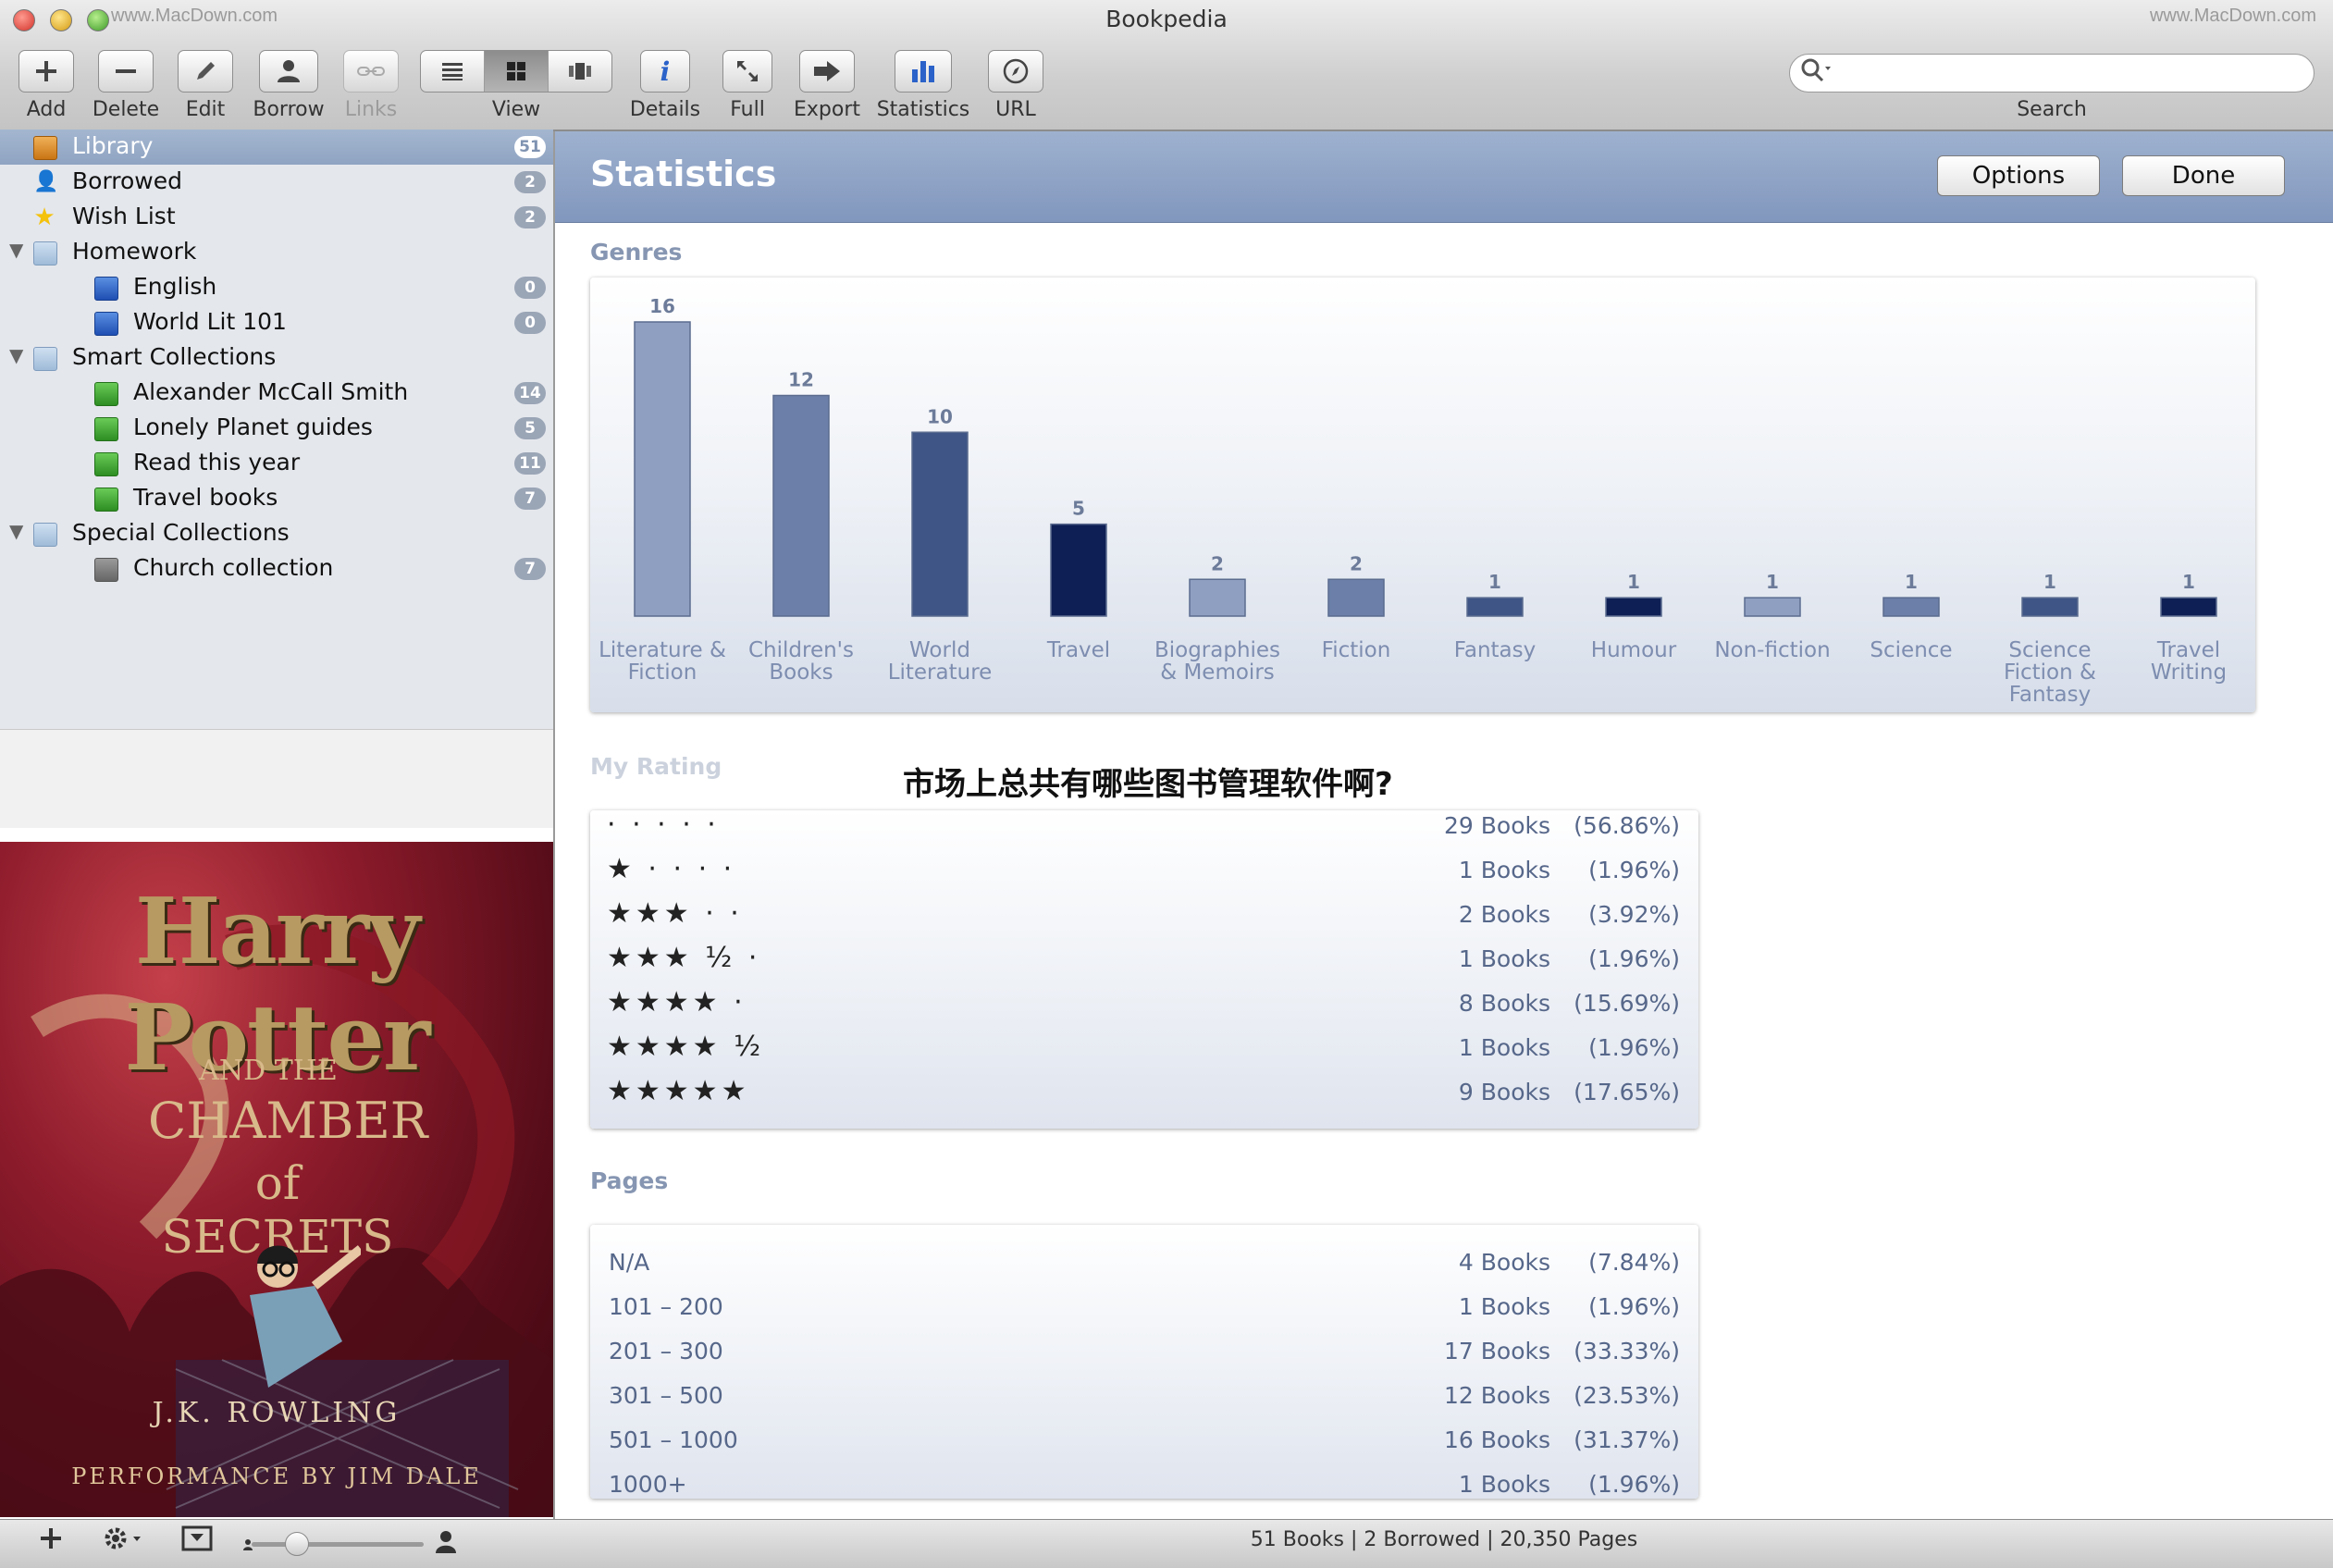  Describe the element at coordinates (1144, 1049) in the screenshot. I see `rating-row: ★★★★ ½ 1 Books (1.96%)` at that location.